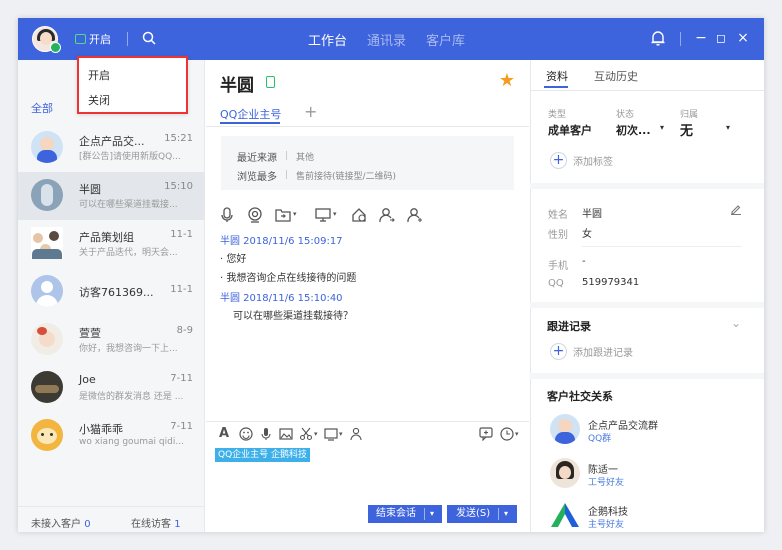 This screenshot has width=782, height=550. Describe the element at coordinates (386, 39) in the screenshot. I see `tab-contacts: 通讯录` at that location.